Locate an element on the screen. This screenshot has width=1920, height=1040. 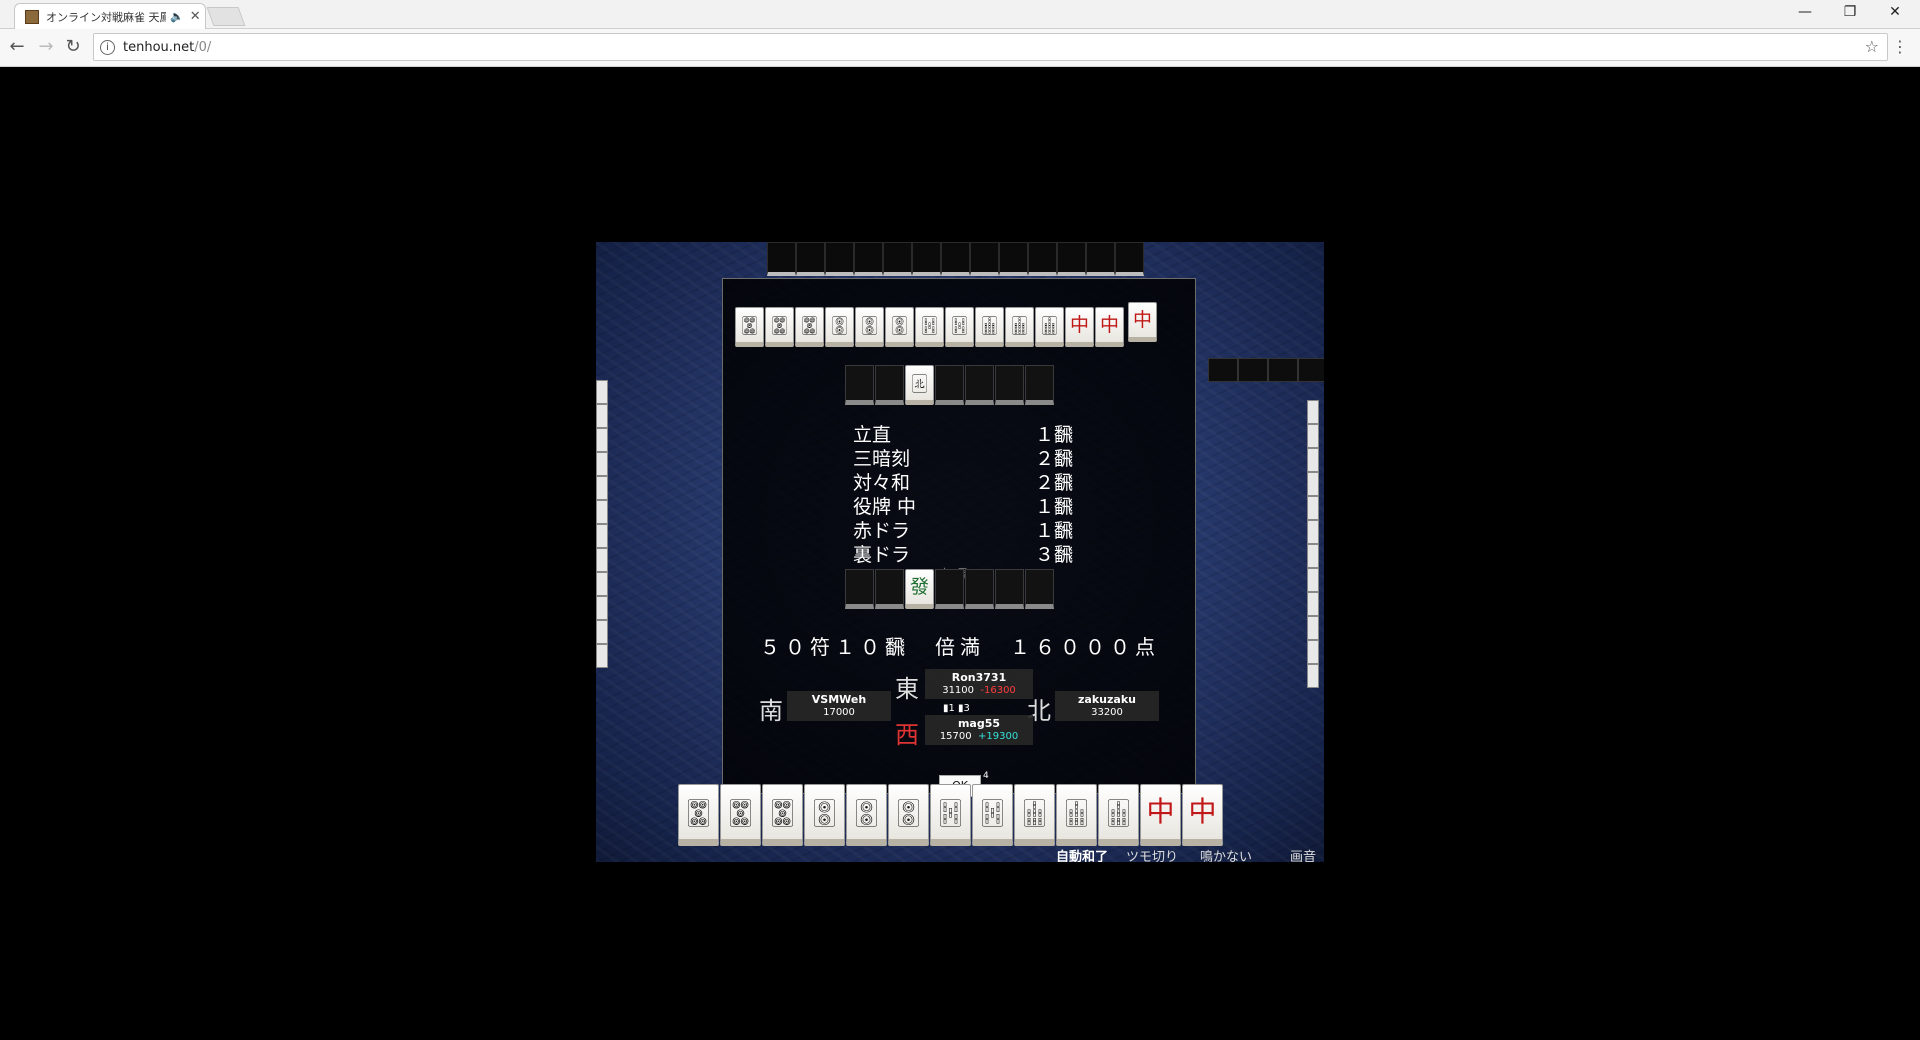
player-score: 15700 is located at coordinates (955, 736).